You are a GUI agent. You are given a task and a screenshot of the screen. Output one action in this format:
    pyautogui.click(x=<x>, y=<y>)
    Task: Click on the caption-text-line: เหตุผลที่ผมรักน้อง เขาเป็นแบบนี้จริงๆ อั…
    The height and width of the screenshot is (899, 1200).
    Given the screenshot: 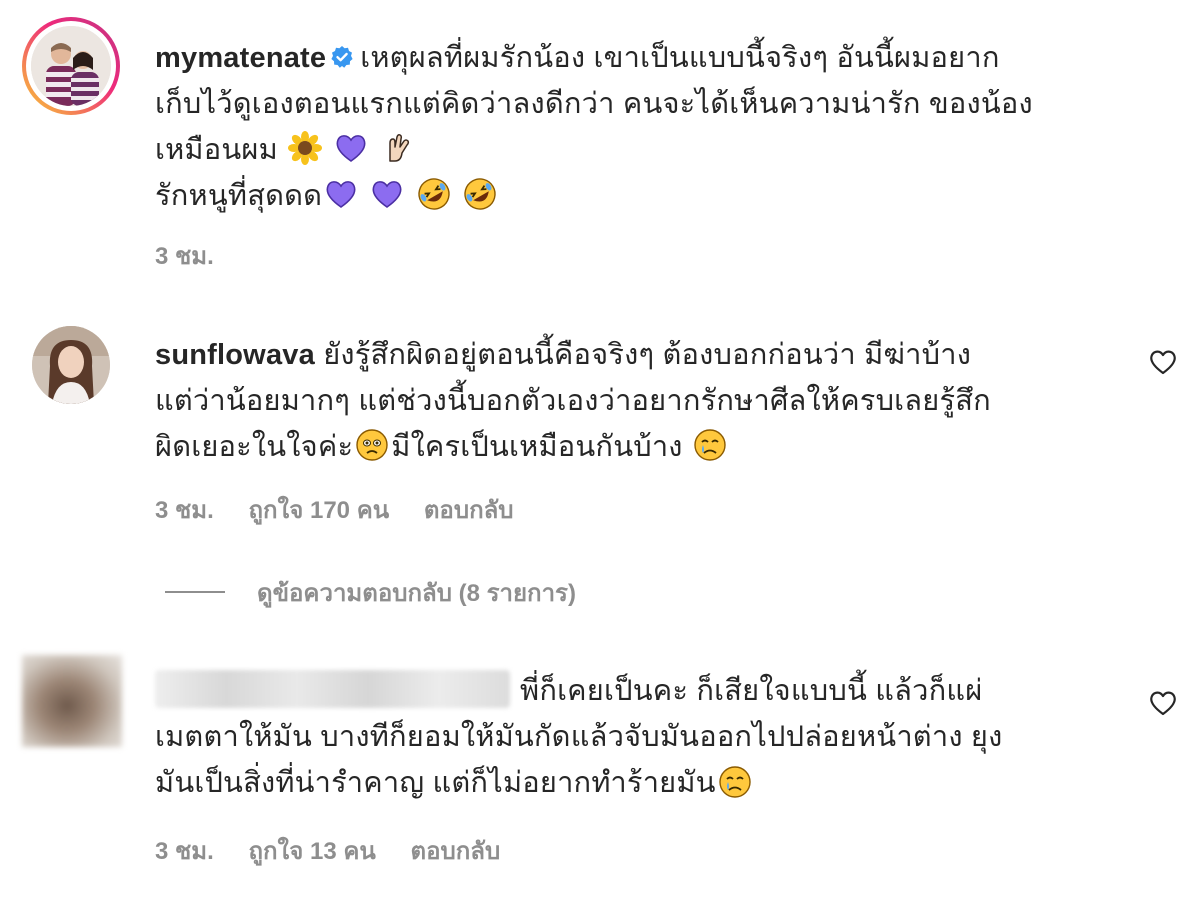 What is the action you would take?
    pyautogui.click(x=680, y=58)
    